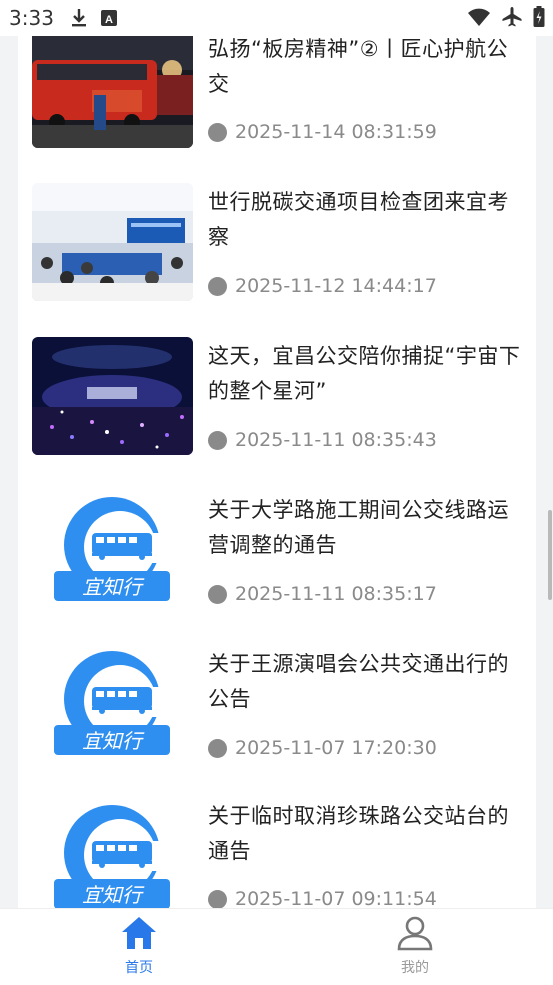 The width and height of the screenshot is (553, 985). I want to click on download-icon, so click(79, 18).